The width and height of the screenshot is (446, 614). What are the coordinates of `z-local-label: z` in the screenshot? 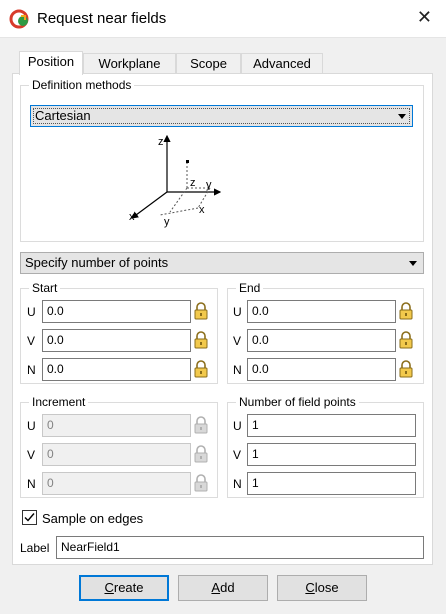 It's located at (193, 183).